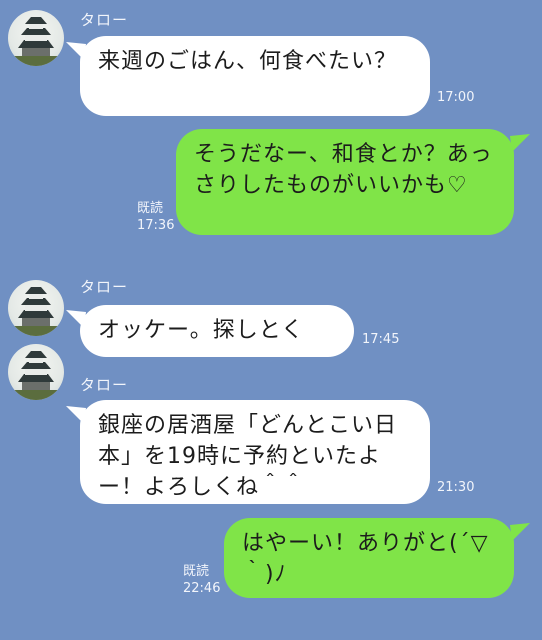 The width and height of the screenshot is (542, 640). What do you see at coordinates (202, 588) in the screenshot?
I see `message-time: 22:46` at bounding box center [202, 588].